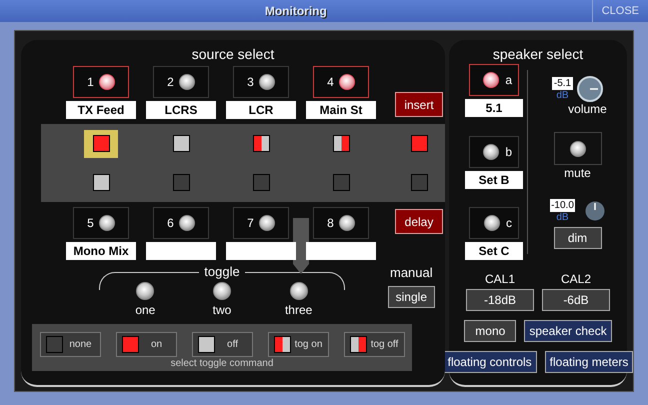  Describe the element at coordinates (494, 179) in the screenshot. I see `speaker-label: Set B` at that location.